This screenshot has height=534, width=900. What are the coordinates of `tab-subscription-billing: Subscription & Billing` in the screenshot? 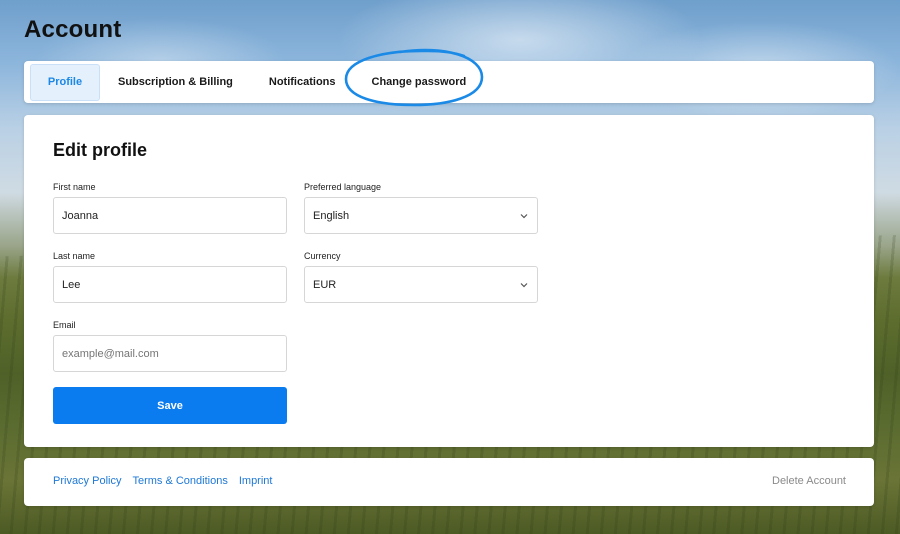 It's located at (175, 82).